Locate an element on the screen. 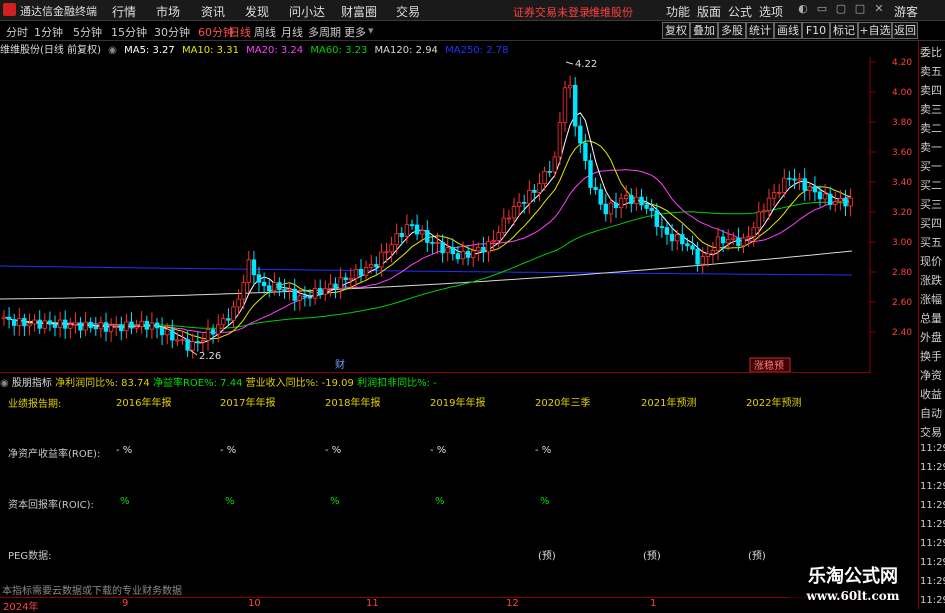 The width and height of the screenshot is (945, 613). side-panel-item: 卖二 is located at coordinates (931, 128).